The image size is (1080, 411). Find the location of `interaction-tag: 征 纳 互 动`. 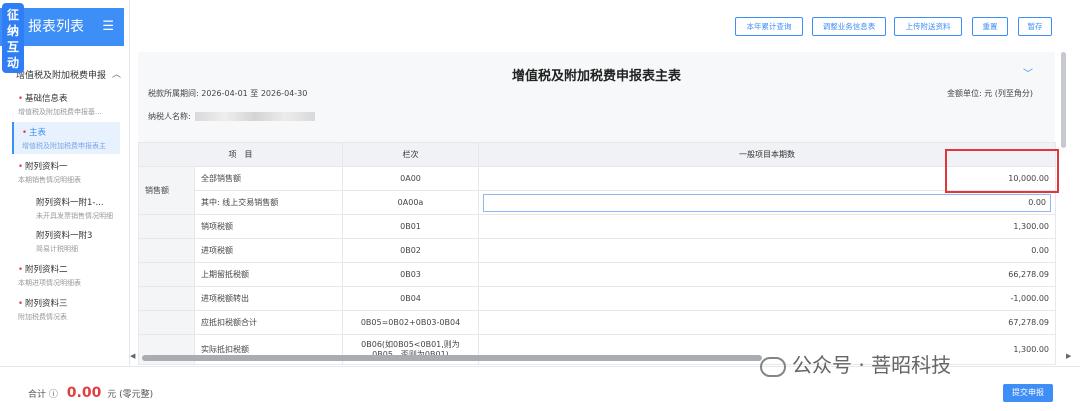

interaction-tag: 征 纳 互 动 is located at coordinates (13, 38).